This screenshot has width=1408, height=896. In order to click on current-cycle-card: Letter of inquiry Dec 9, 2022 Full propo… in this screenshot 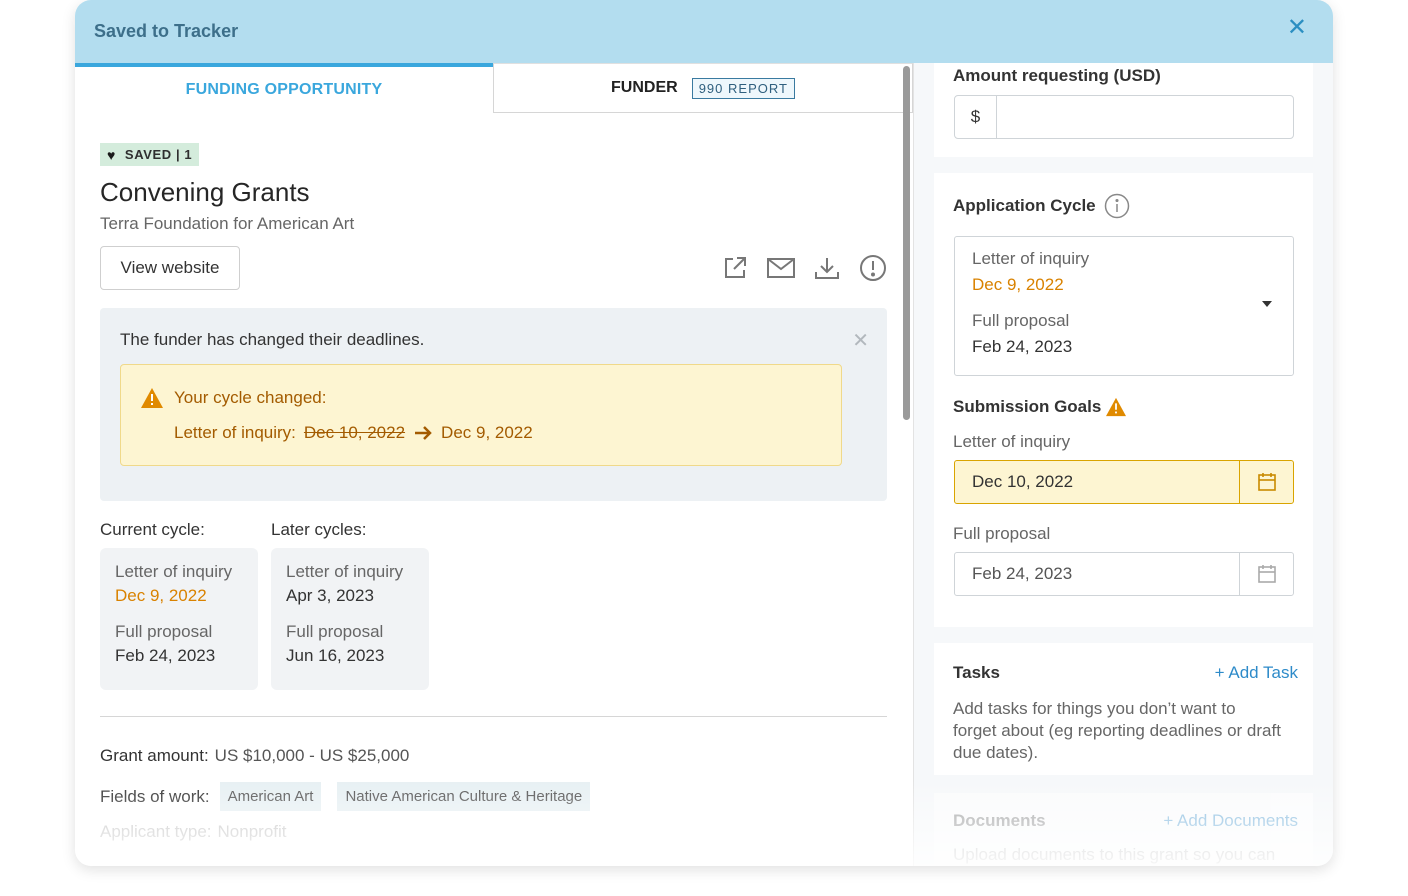, I will do `click(179, 619)`.